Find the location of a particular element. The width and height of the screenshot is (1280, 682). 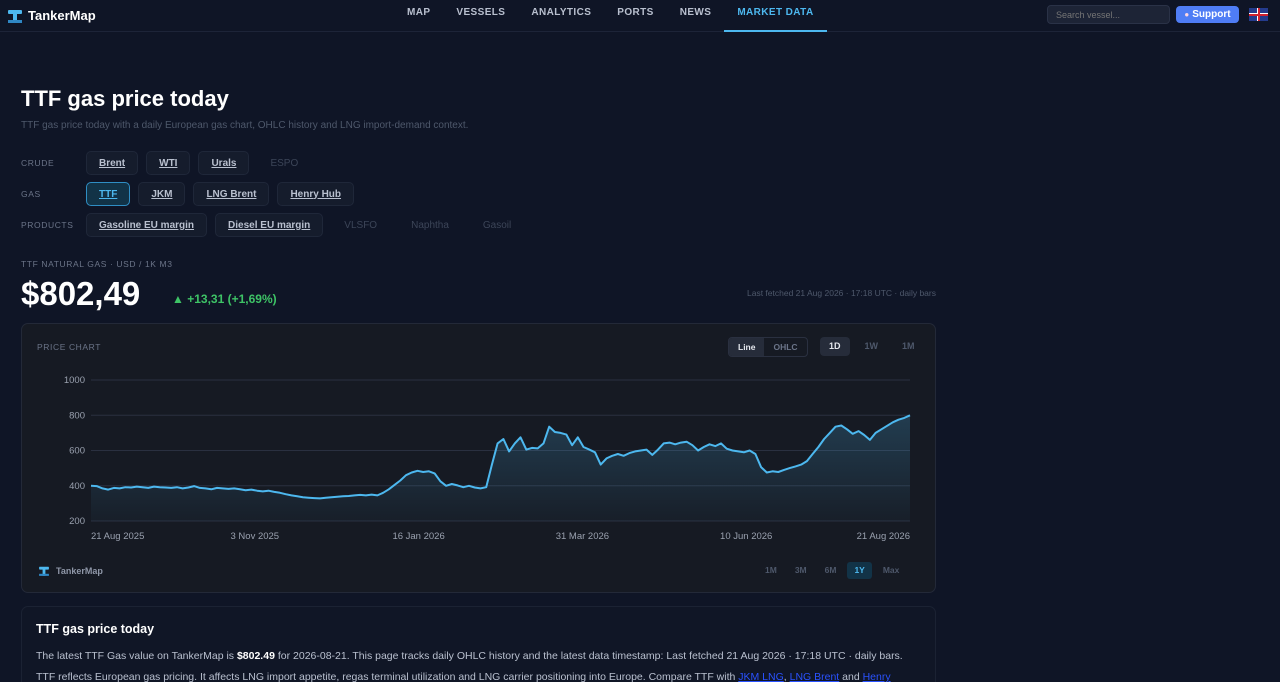

chip-urals: Urals is located at coordinates (224, 163).